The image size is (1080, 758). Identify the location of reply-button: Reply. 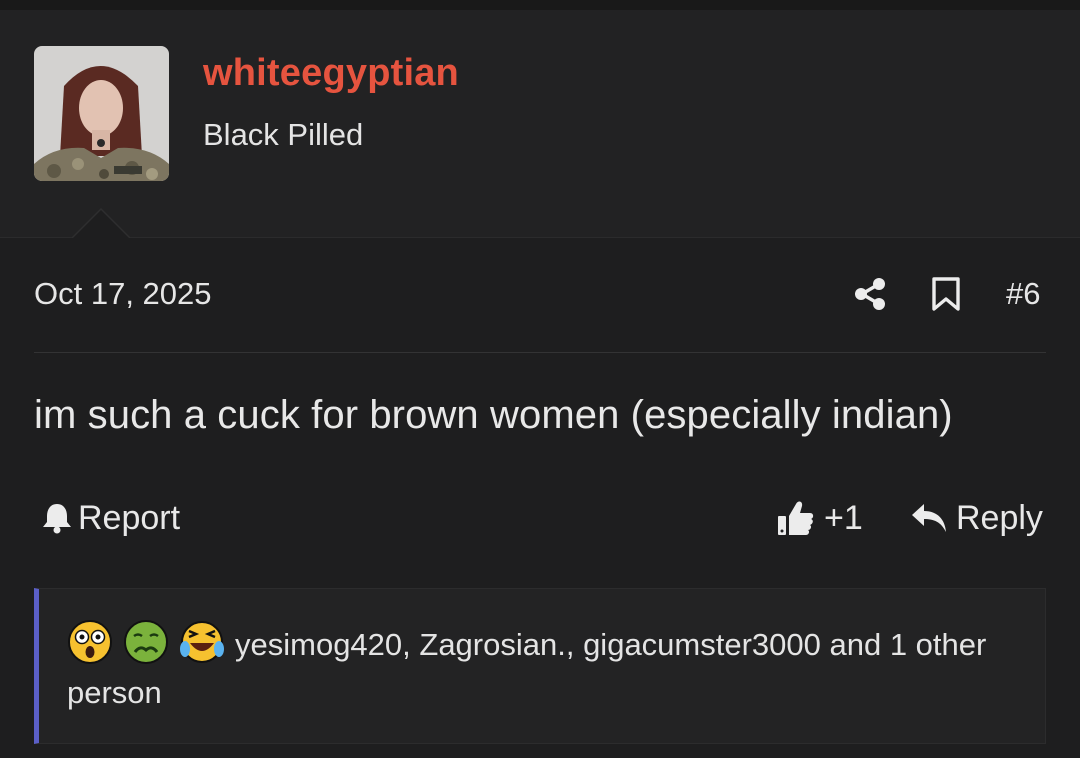
(976, 518).